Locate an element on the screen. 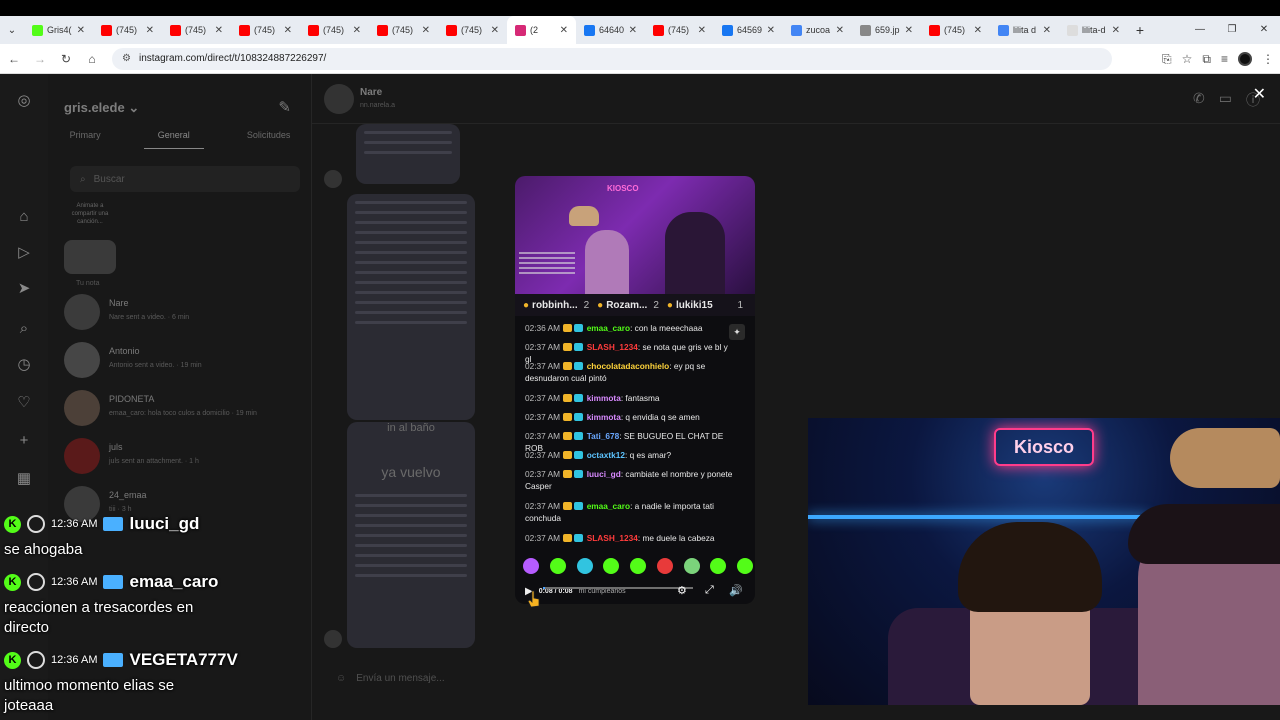 The width and height of the screenshot is (1280, 720). new-message-icon: ✎ is located at coordinates (284, 107).